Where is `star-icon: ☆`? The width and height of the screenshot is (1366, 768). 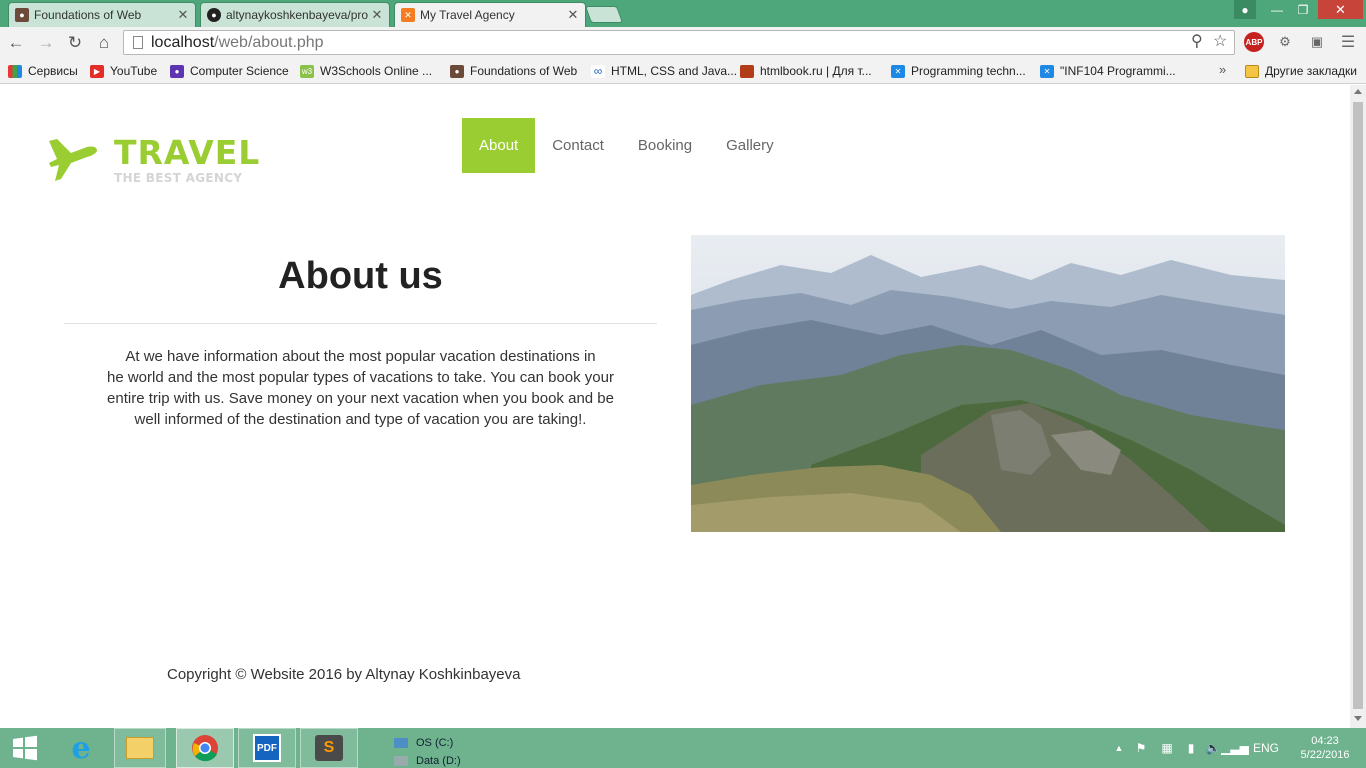 star-icon: ☆ is located at coordinates (1220, 41).